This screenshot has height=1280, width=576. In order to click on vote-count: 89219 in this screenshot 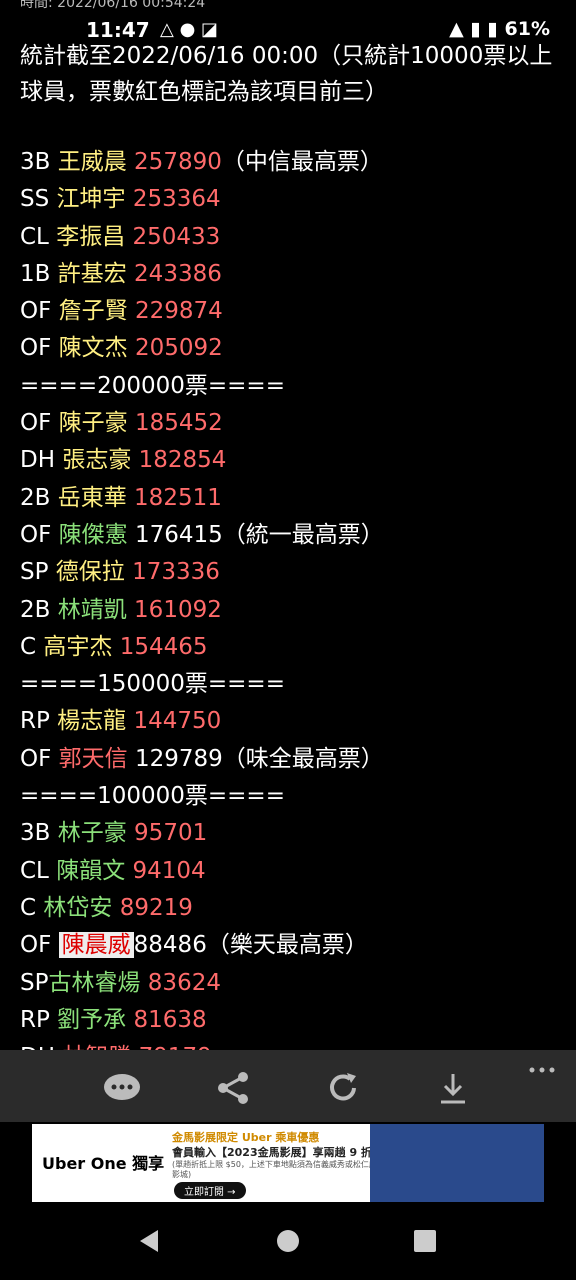, I will do `click(156, 907)`.